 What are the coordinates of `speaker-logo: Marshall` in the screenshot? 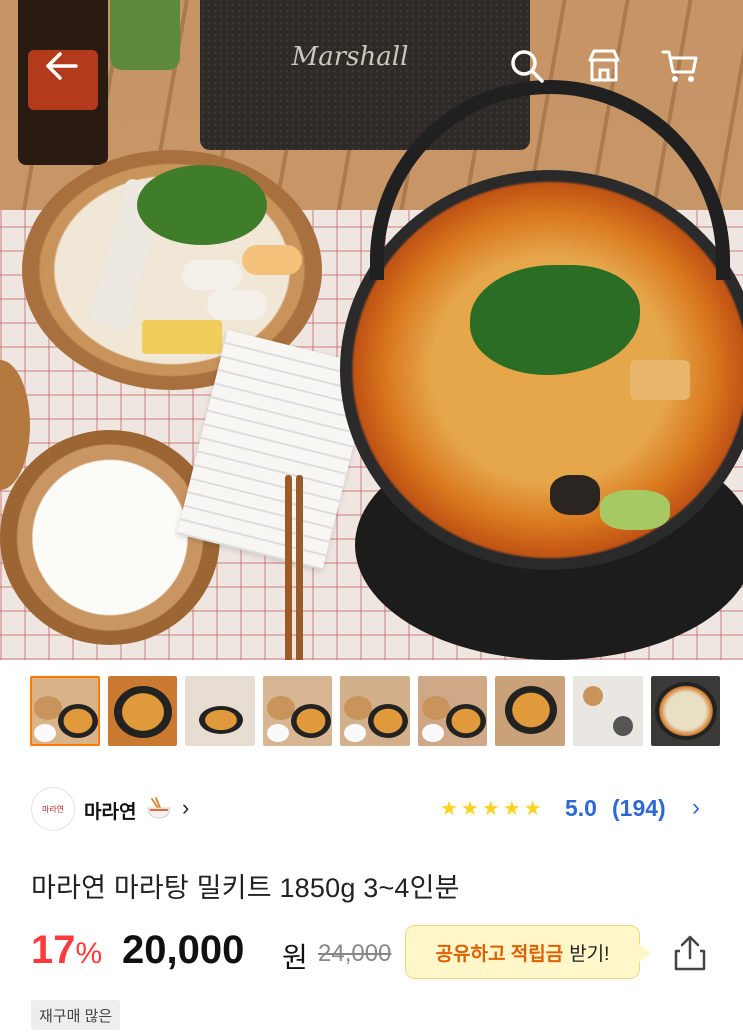 It's located at (350, 57).